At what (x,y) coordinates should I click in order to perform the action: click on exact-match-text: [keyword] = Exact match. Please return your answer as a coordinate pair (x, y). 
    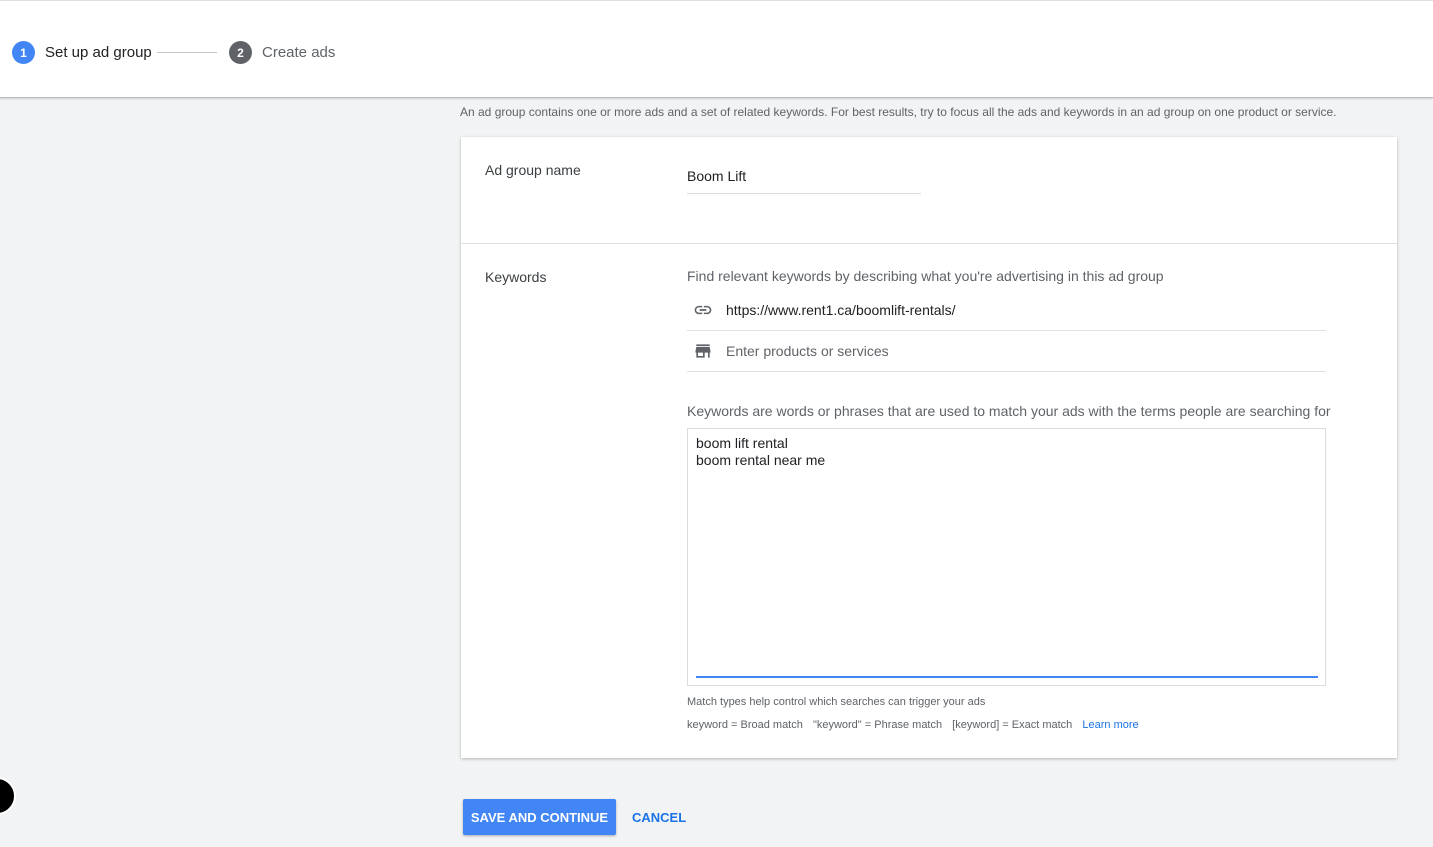
    Looking at the image, I should click on (1012, 725).